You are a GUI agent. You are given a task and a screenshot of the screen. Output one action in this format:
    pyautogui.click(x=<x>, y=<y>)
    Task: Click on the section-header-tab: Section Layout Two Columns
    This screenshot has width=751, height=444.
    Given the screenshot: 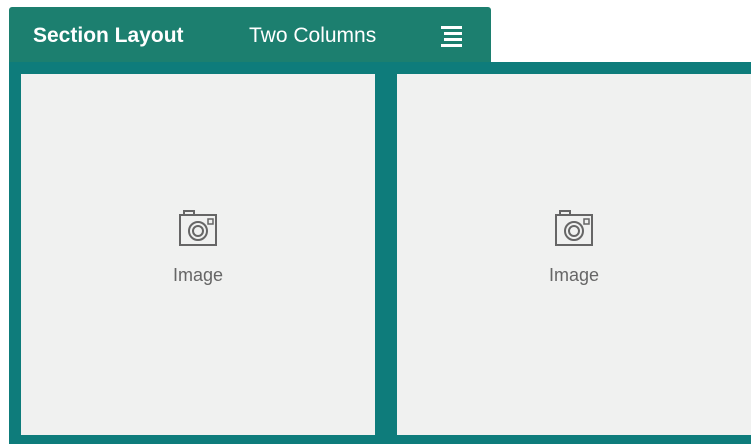 What is the action you would take?
    pyautogui.click(x=250, y=35)
    